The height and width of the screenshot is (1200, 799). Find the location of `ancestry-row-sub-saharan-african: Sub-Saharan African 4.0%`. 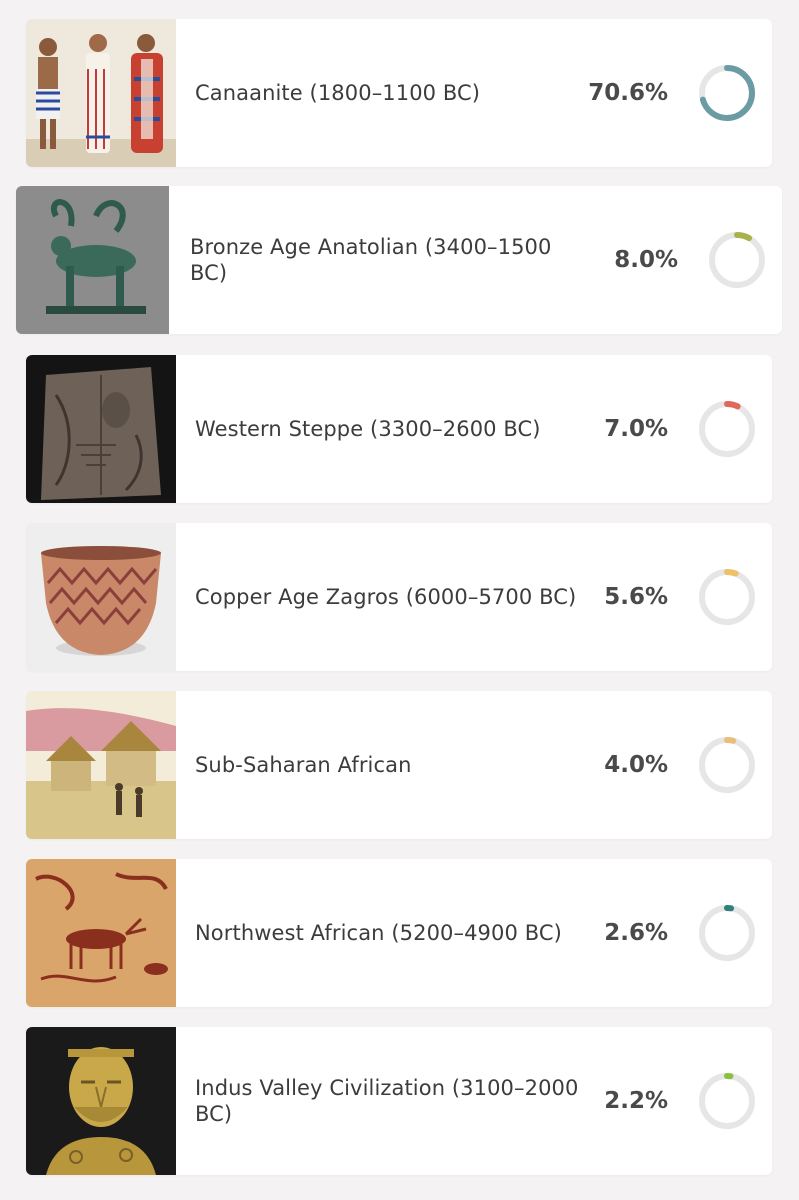

ancestry-row-sub-saharan-african: Sub-Saharan African 4.0% is located at coordinates (399, 765).